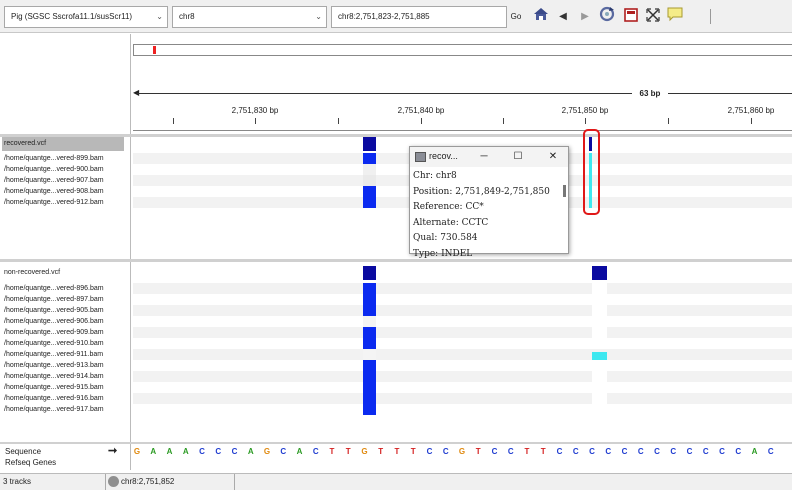  Describe the element at coordinates (445, 238) in the screenshot. I see `popup-qual: Qual: 730.584` at that location.